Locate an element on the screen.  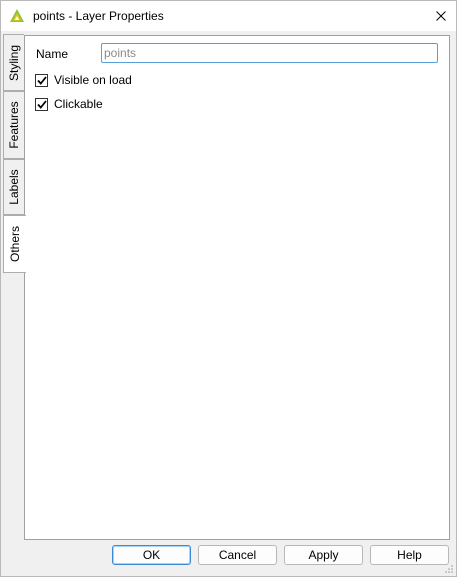
tab-label: Styling is located at coordinates (14, 62).